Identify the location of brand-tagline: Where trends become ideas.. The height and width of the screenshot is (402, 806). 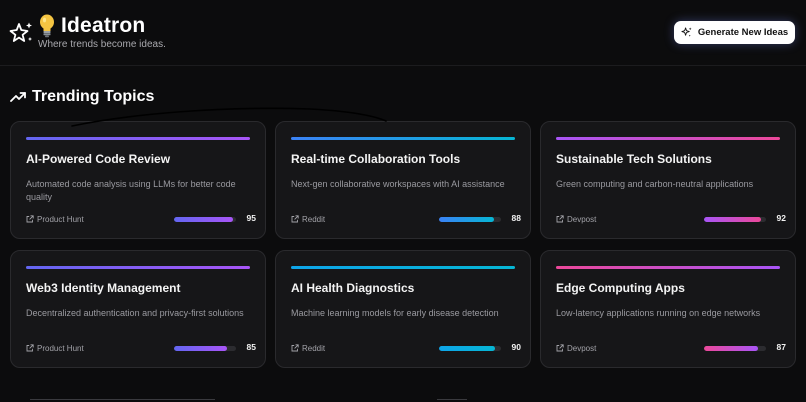
(102, 44).